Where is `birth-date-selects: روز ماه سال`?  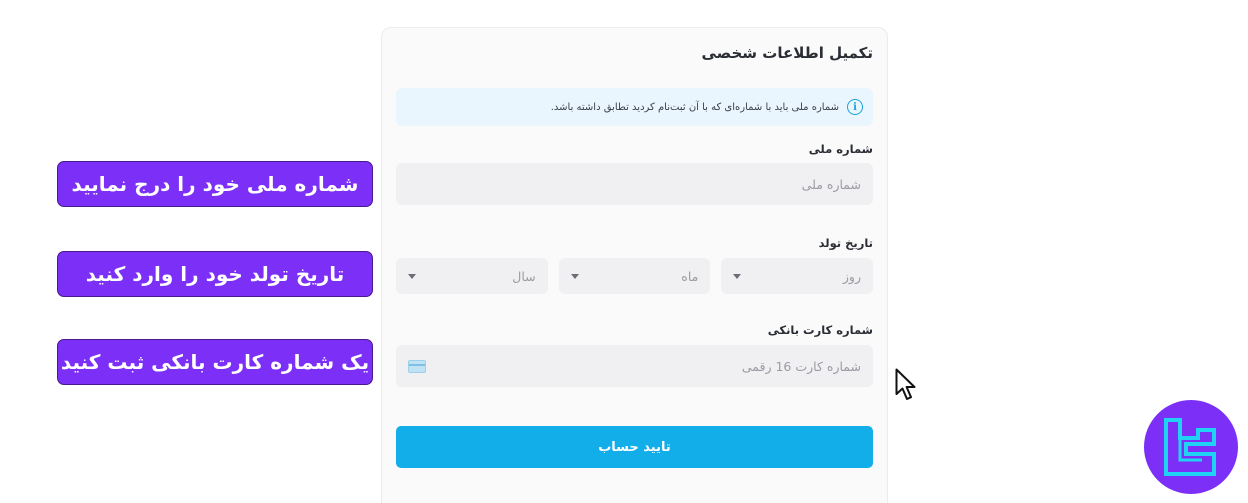
birth-date-selects: روز ماه سال is located at coordinates (634, 276).